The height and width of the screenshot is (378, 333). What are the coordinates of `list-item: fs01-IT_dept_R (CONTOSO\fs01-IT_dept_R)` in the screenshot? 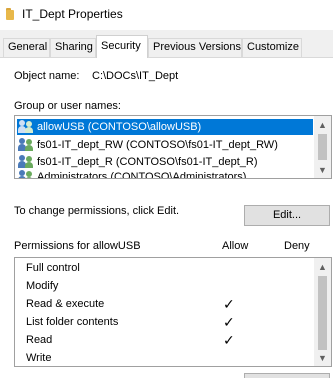 It's located at (165, 162).